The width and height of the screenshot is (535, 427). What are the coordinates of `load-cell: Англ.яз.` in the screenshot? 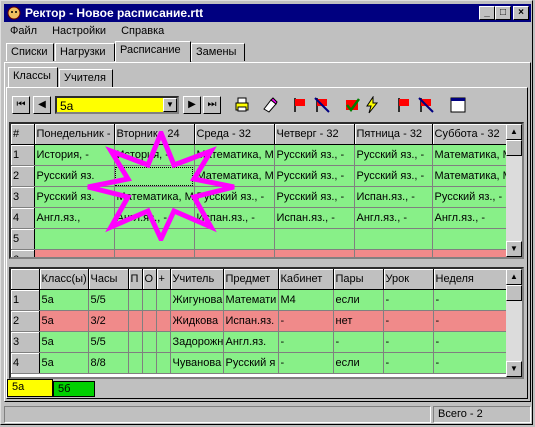 It's located at (251, 342).